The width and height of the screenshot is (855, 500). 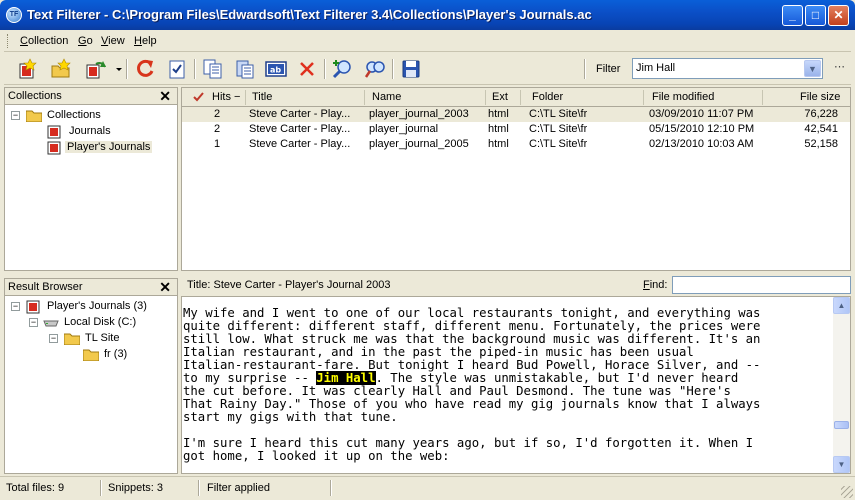 What do you see at coordinates (820, 97) in the screenshot?
I see `column-file-size: File size` at bounding box center [820, 97].